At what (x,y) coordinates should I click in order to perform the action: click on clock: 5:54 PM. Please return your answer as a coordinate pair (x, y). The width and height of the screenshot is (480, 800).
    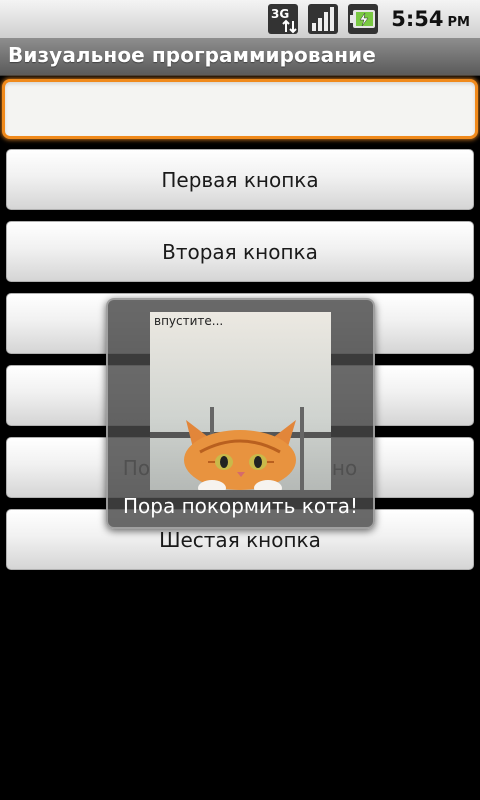
    Looking at the image, I should click on (430, 19).